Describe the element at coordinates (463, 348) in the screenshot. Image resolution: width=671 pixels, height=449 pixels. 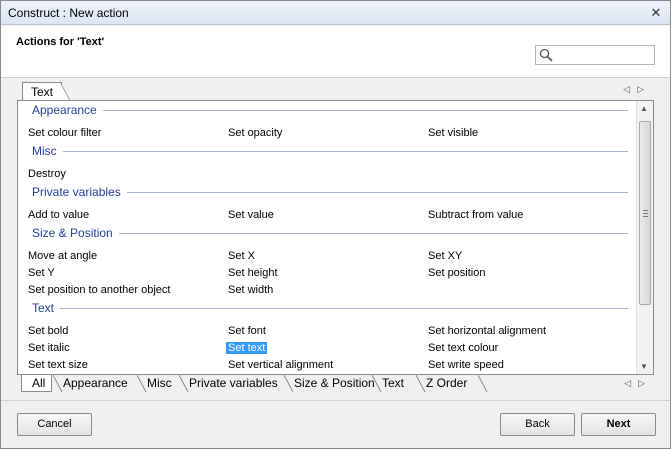
I see `action-item: Set text colour` at that location.